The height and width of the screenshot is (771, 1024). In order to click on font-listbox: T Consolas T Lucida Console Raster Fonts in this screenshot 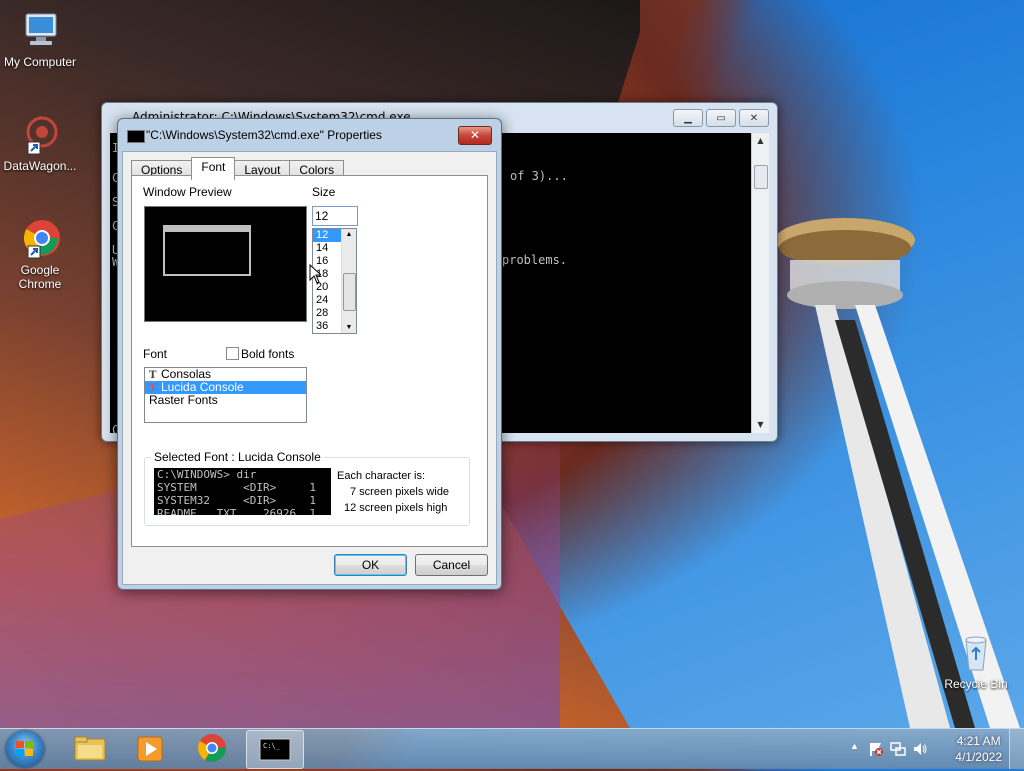, I will do `click(225, 395)`.